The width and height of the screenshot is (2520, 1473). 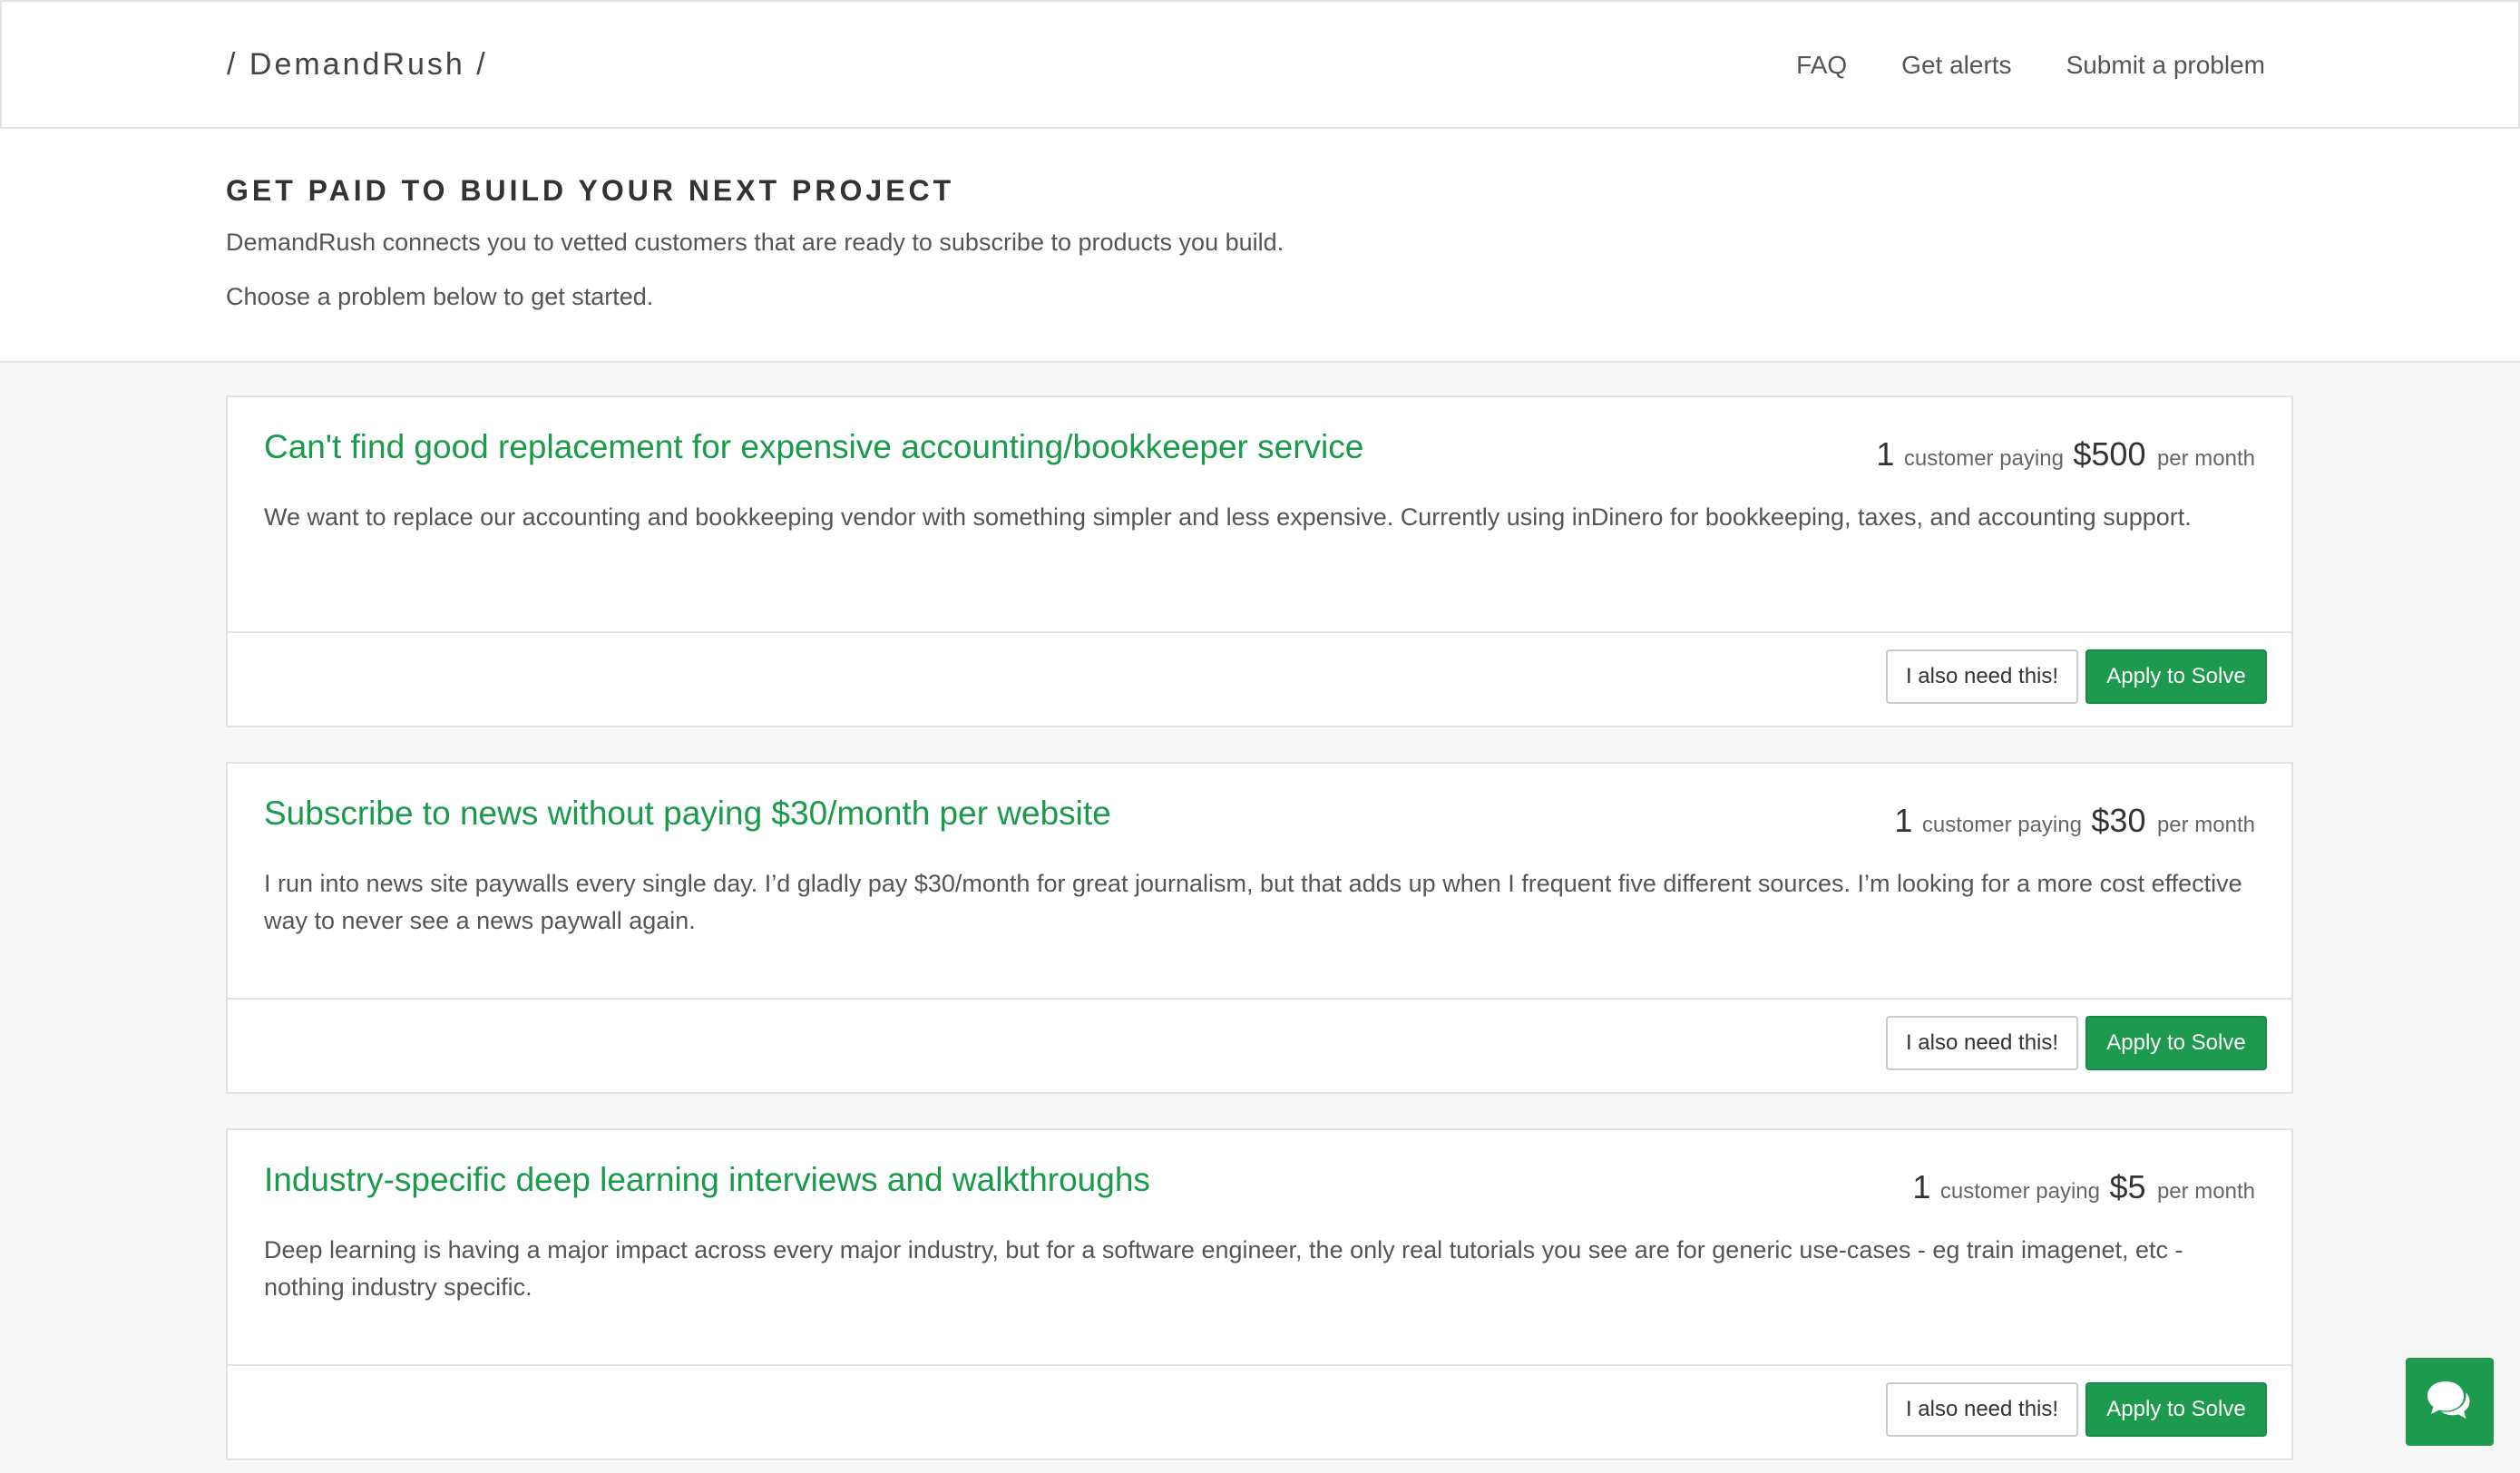 What do you see at coordinates (591, 191) in the screenshot?
I see `hero-heading: GET PAID TO BUILD YOUR NEXT PROJECT` at bounding box center [591, 191].